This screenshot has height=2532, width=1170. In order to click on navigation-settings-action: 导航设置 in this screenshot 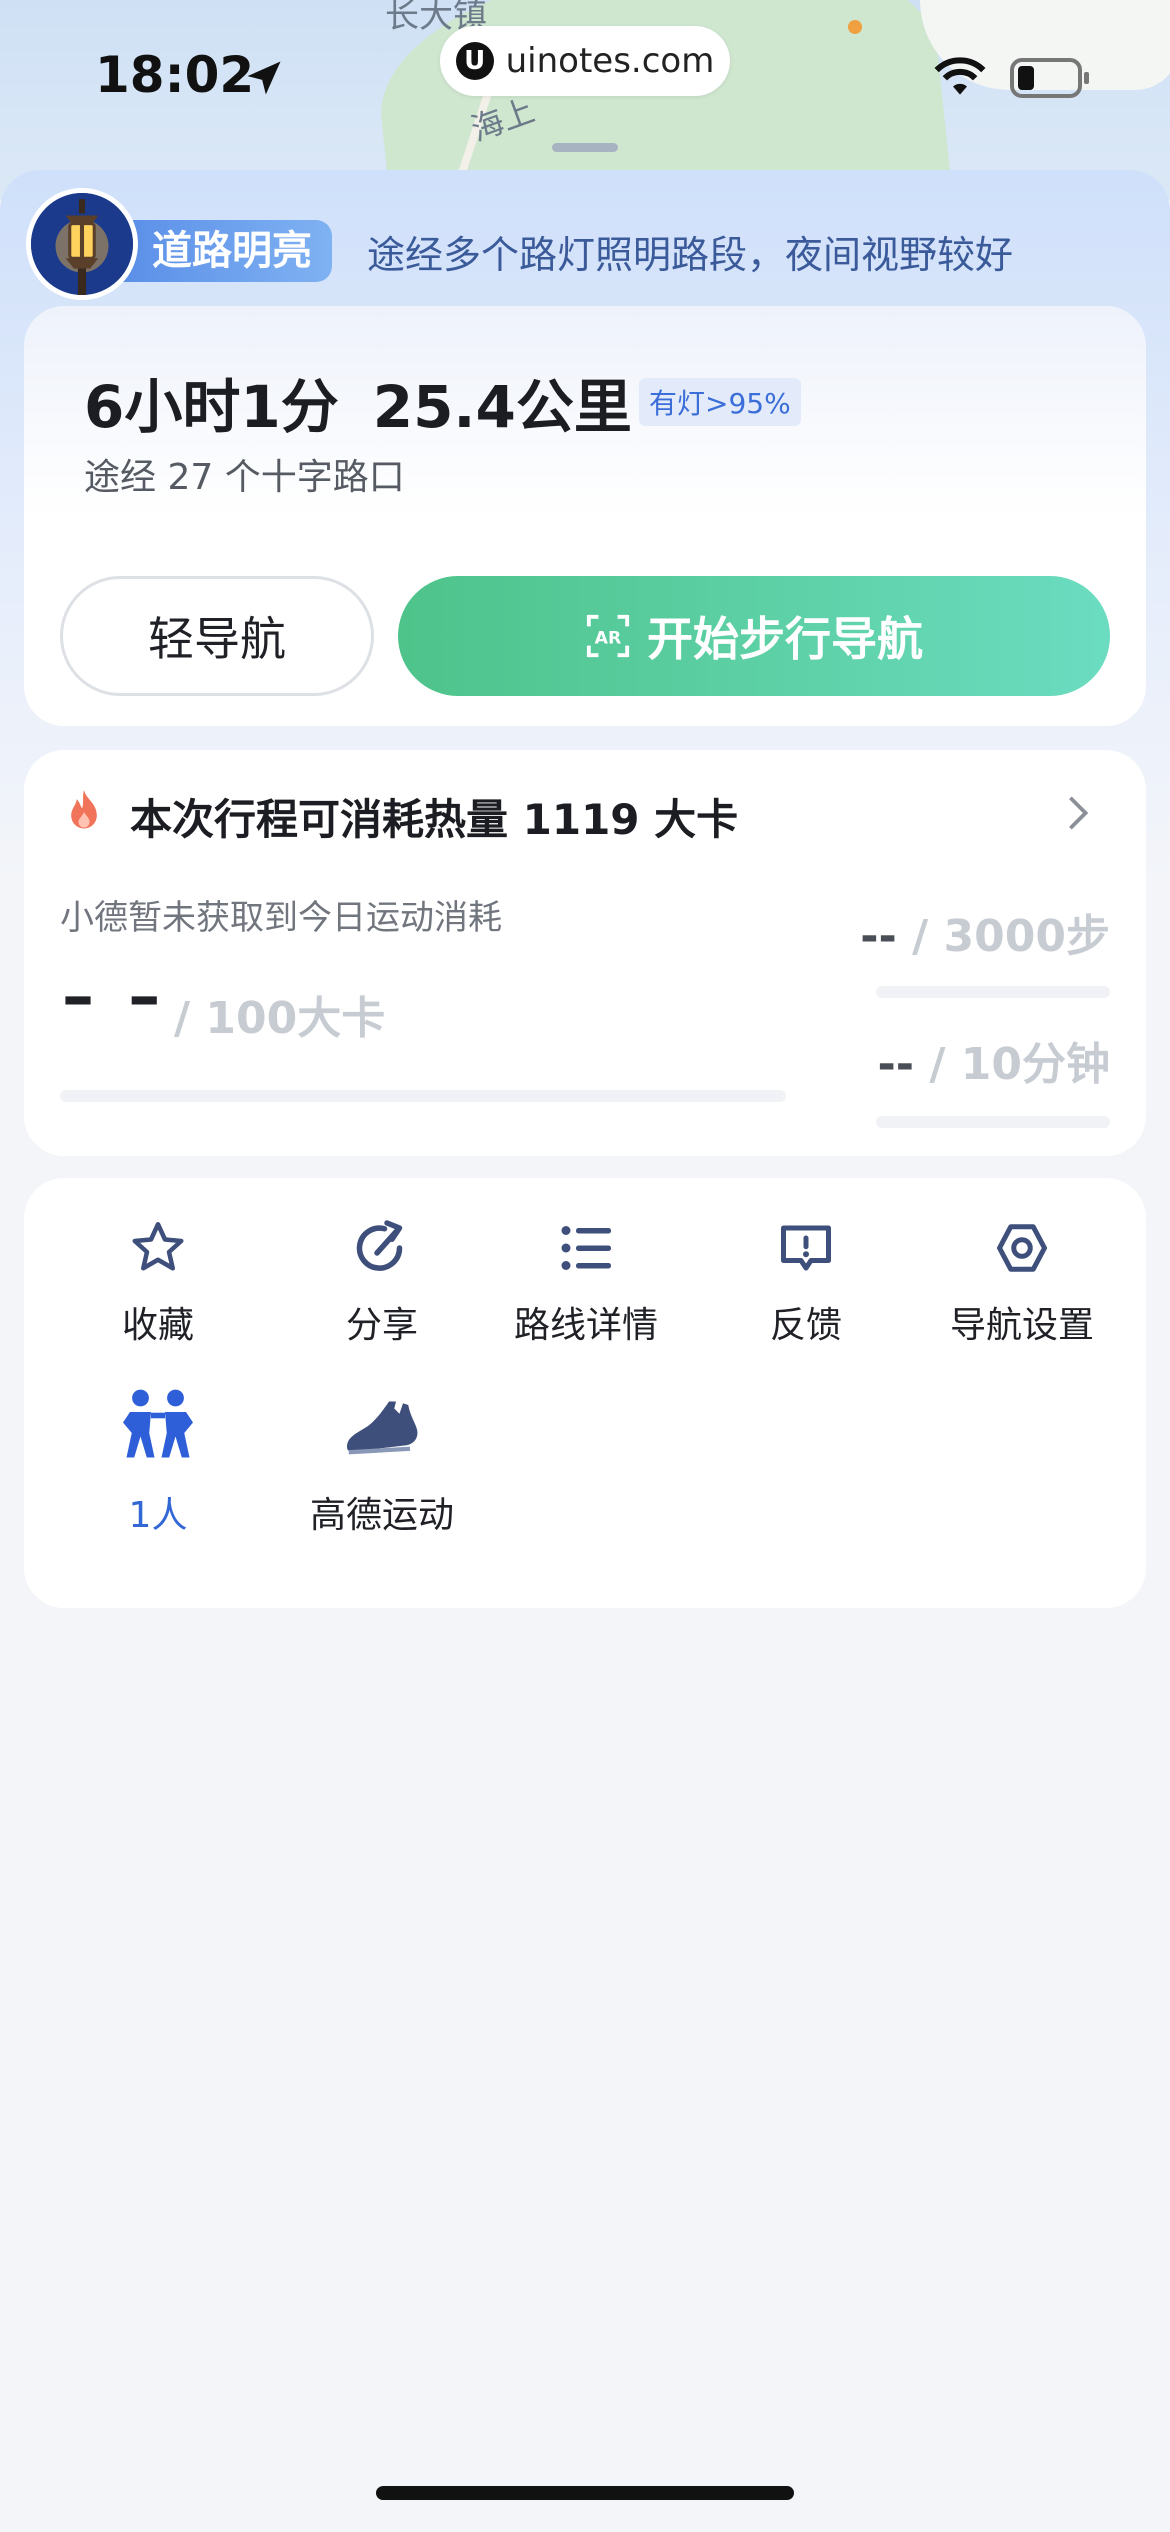, I will do `click(1022, 1263)`.